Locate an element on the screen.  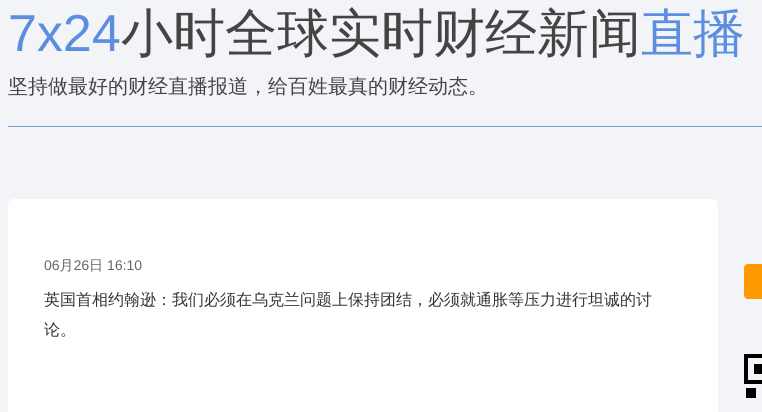
news-text: 英国首相约翰逊：我们必须在乌克兰问题上保持团结，必须就通胀等压力进行坦诚的讨论。 is located at coordinates (348, 315).